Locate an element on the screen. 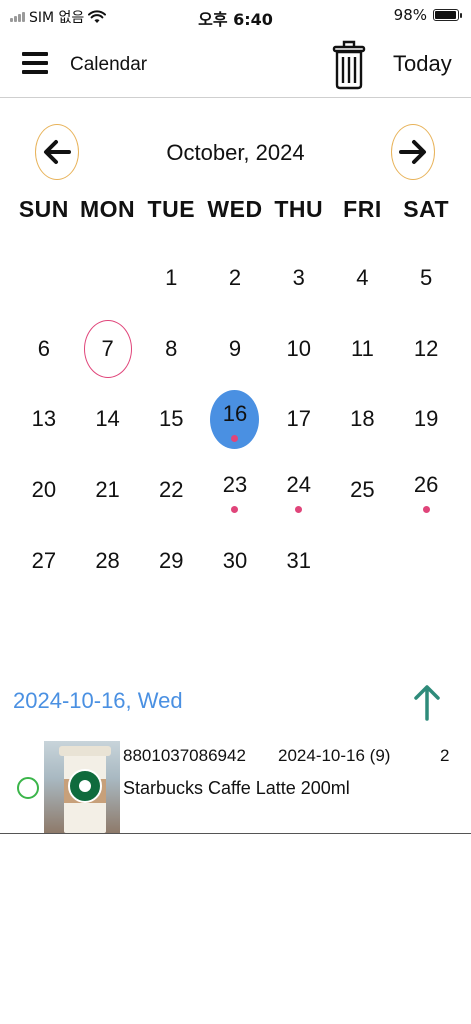  day-number: 22 is located at coordinates (171, 490).